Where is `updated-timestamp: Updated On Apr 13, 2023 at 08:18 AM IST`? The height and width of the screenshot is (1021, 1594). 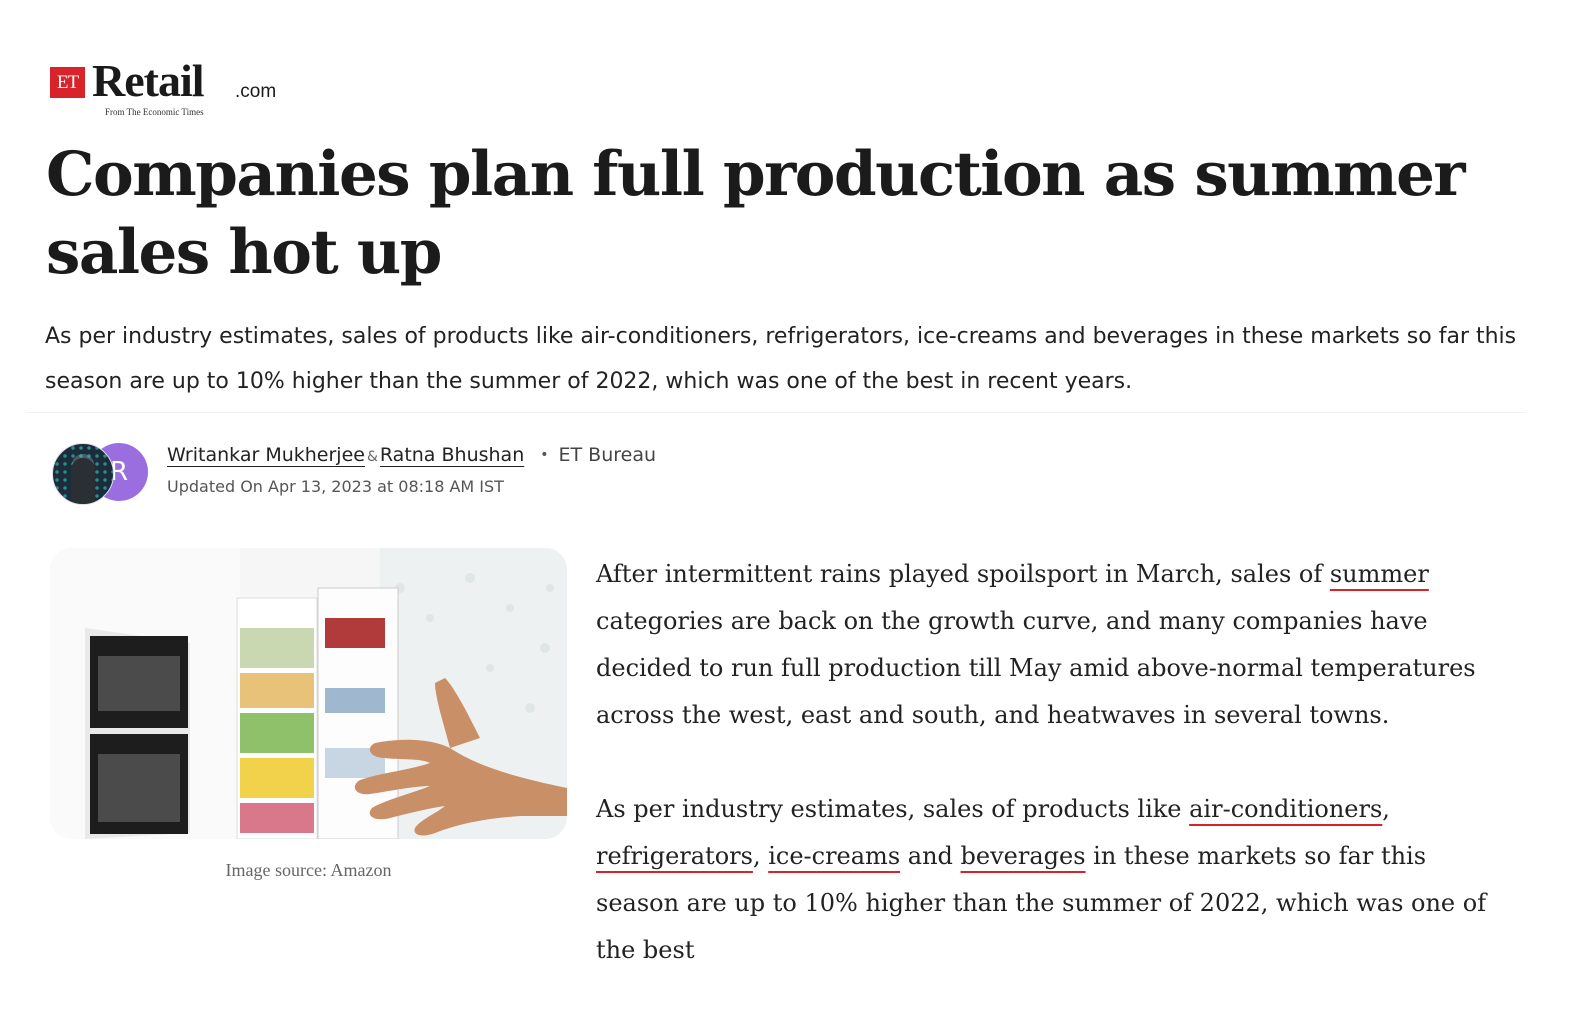
updated-timestamp: Updated On Apr 13, 2023 at 08:18 AM IST is located at coordinates (335, 486).